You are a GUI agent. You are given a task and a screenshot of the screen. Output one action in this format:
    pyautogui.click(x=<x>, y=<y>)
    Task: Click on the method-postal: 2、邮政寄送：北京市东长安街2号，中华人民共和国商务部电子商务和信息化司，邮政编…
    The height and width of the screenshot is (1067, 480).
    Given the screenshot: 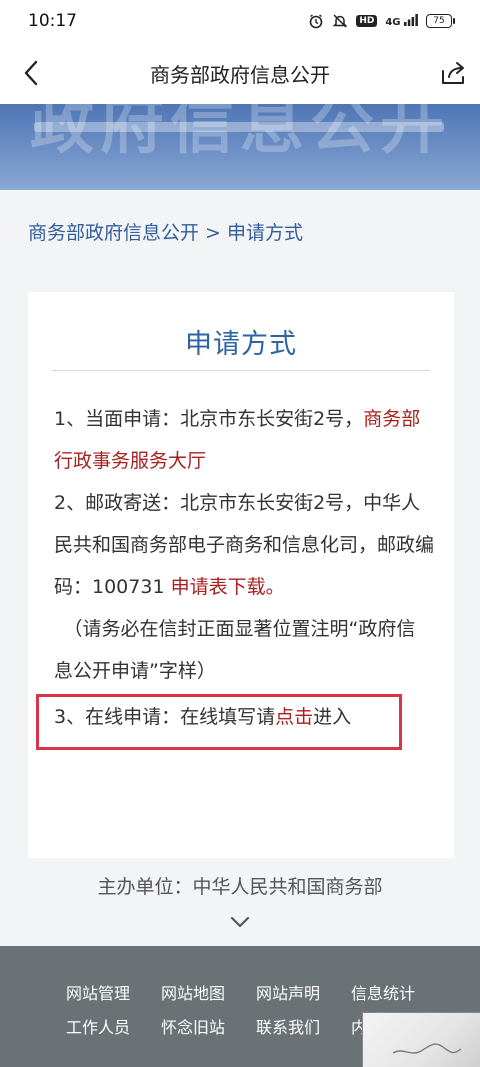 What is the action you would take?
    pyautogui.click(x=244, y=545)
    